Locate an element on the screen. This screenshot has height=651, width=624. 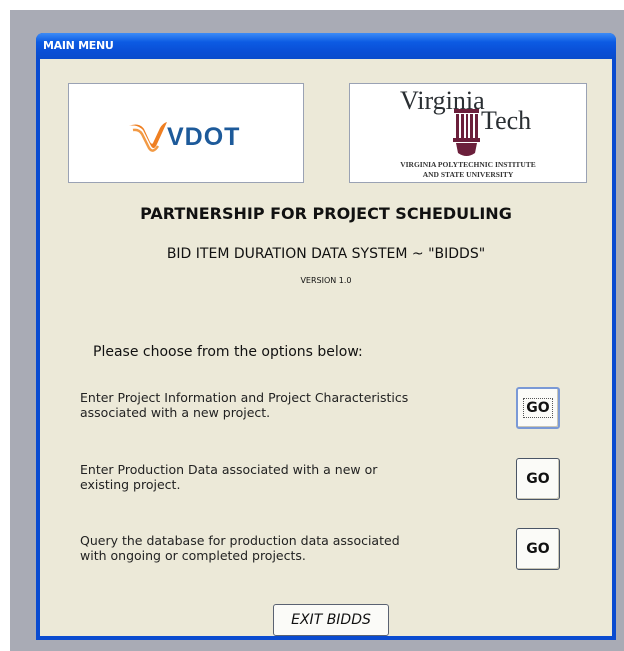
go-button-query-database: GO is located at coordinates (538, 549).